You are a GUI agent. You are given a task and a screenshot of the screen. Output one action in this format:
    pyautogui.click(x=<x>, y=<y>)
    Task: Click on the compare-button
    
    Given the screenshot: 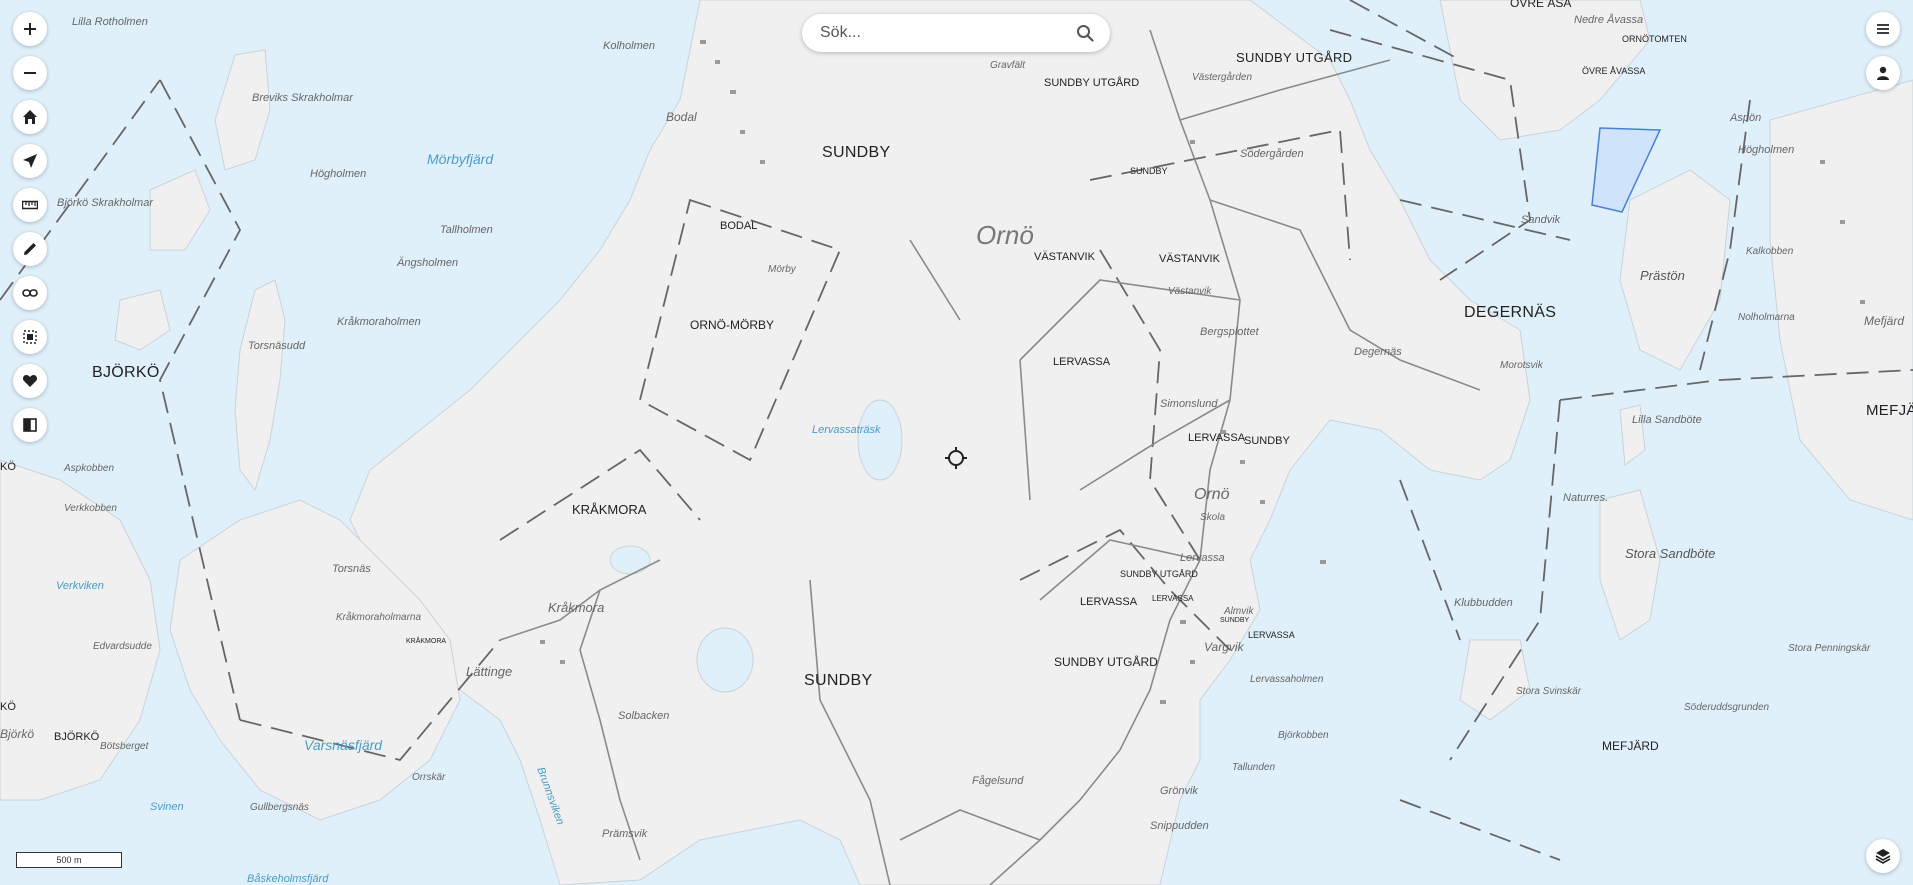 What is the action you would take?
    pyautogui.click(x=30, y=425)
    